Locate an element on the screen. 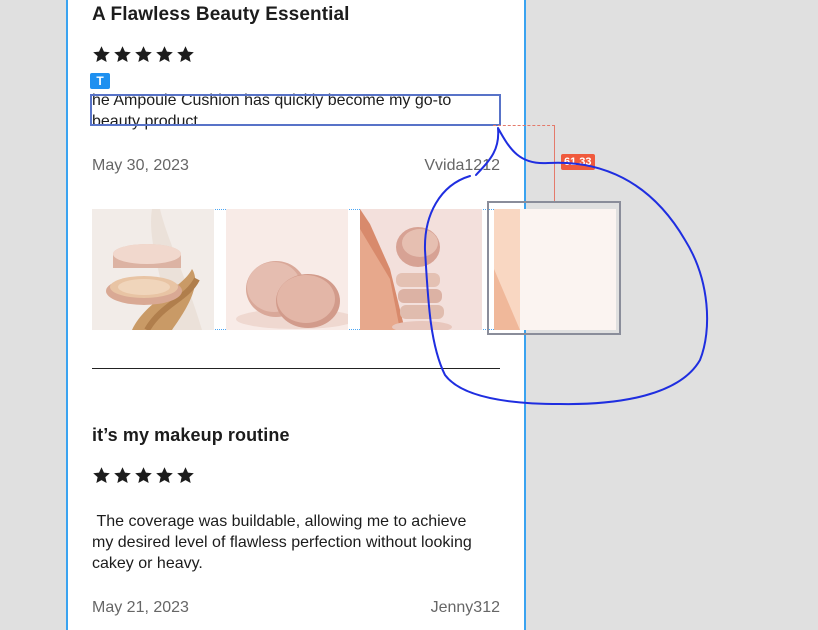  review-username: Jenny312 is located at coordinates (465, 607).